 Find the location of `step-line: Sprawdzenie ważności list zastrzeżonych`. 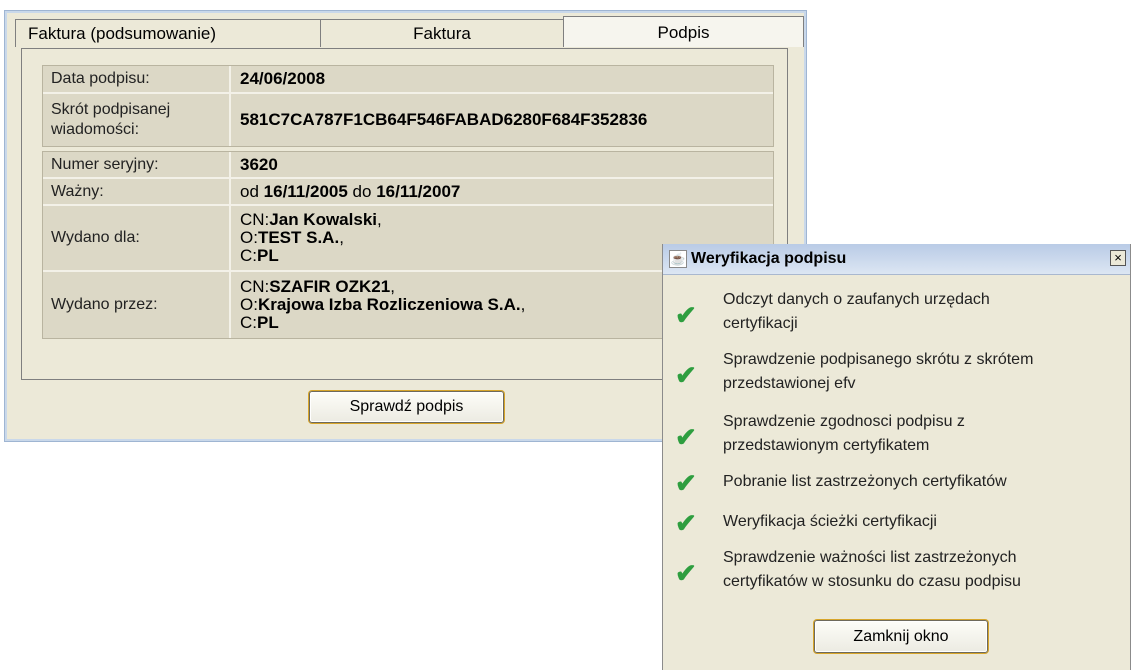

step-line: Sprawdzenie ważności list zastrzeżonych is located at coordinates (870, 557).